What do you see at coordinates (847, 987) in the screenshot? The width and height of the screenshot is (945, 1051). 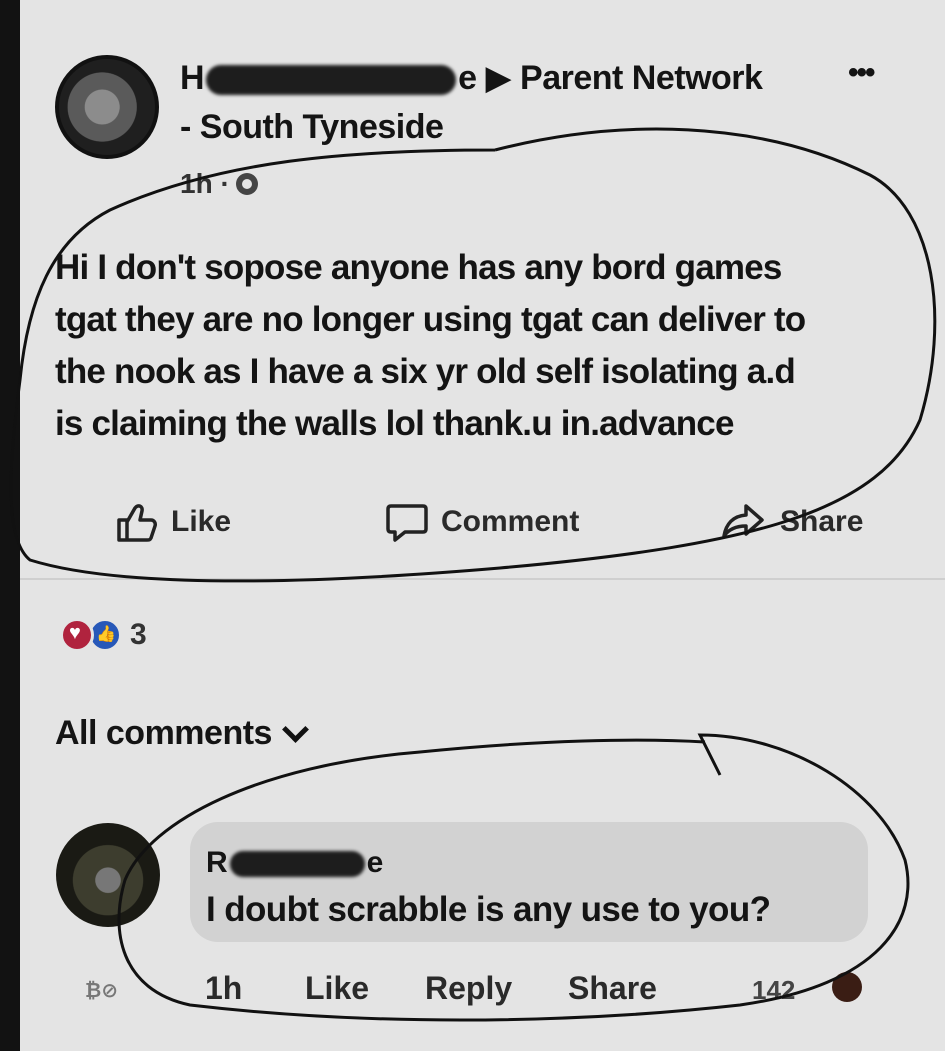 I see `comment-reaction-icon` at bounding box center [847, 987].